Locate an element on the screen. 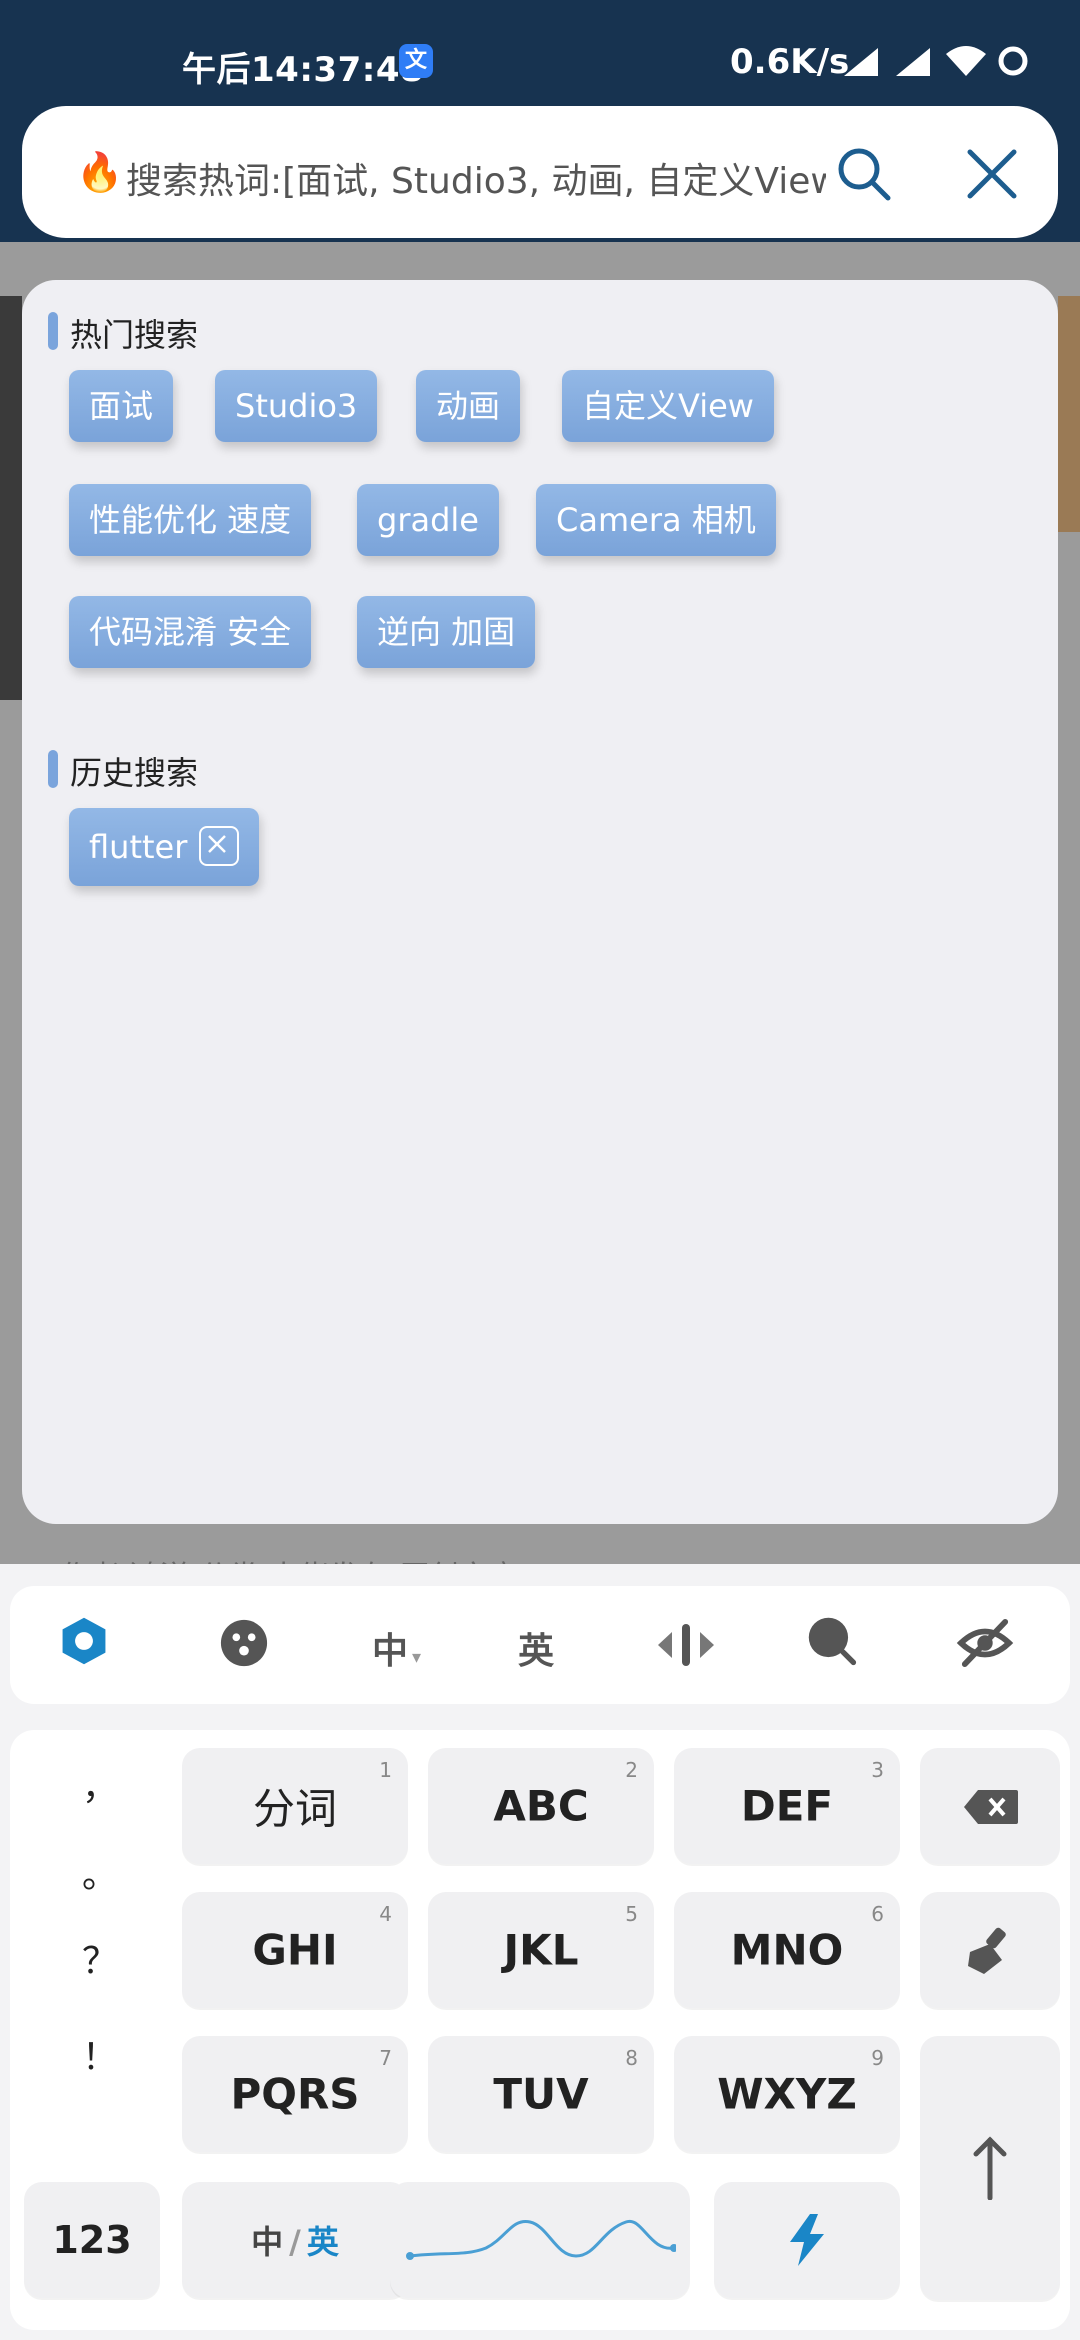 This screenshot has height=2340, width=1080. quick-phrase-key is located at coordinates (807, 2240).